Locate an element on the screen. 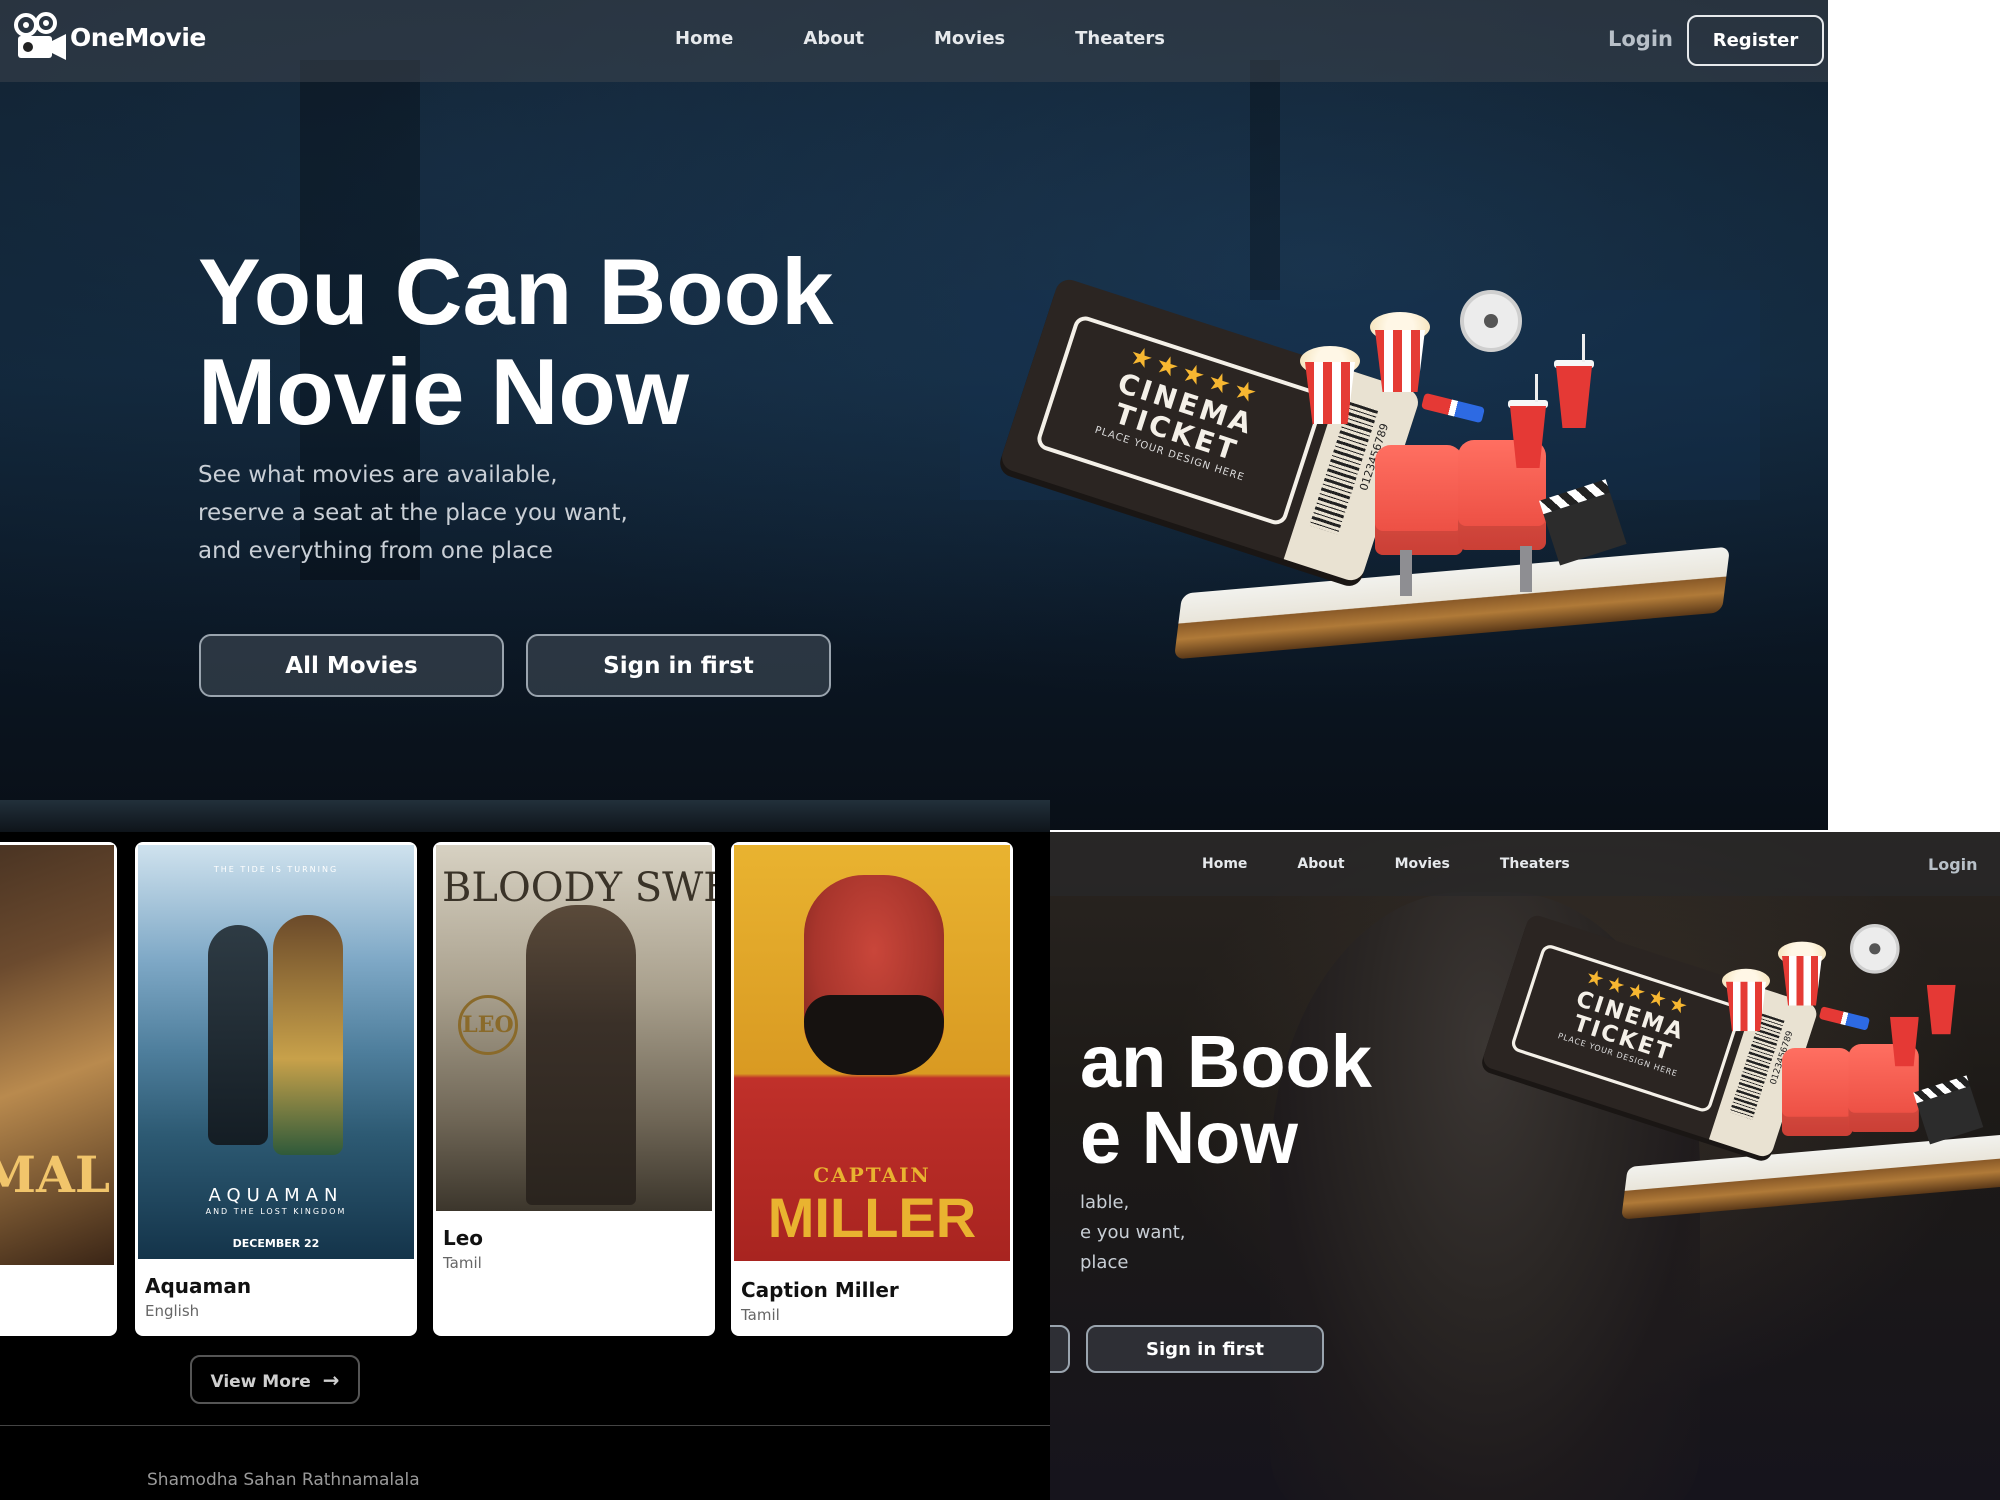  all-movies-button-partial is located at coordinates (1060, 1349).